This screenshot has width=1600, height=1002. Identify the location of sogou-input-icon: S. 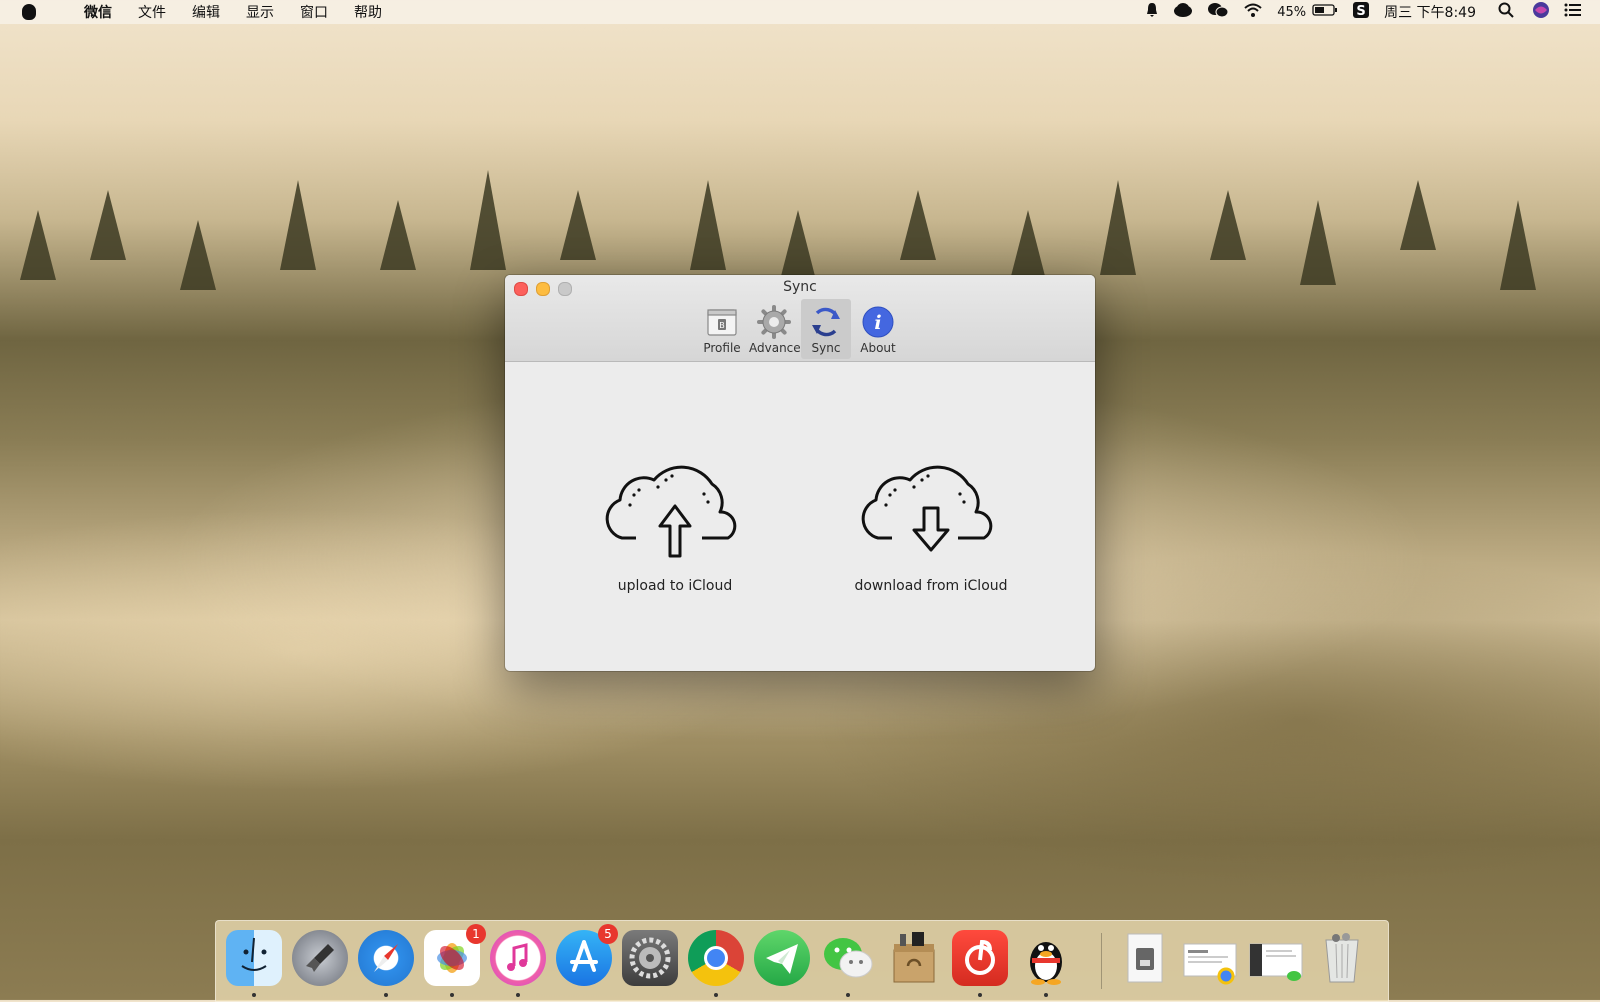
(1361, 12).